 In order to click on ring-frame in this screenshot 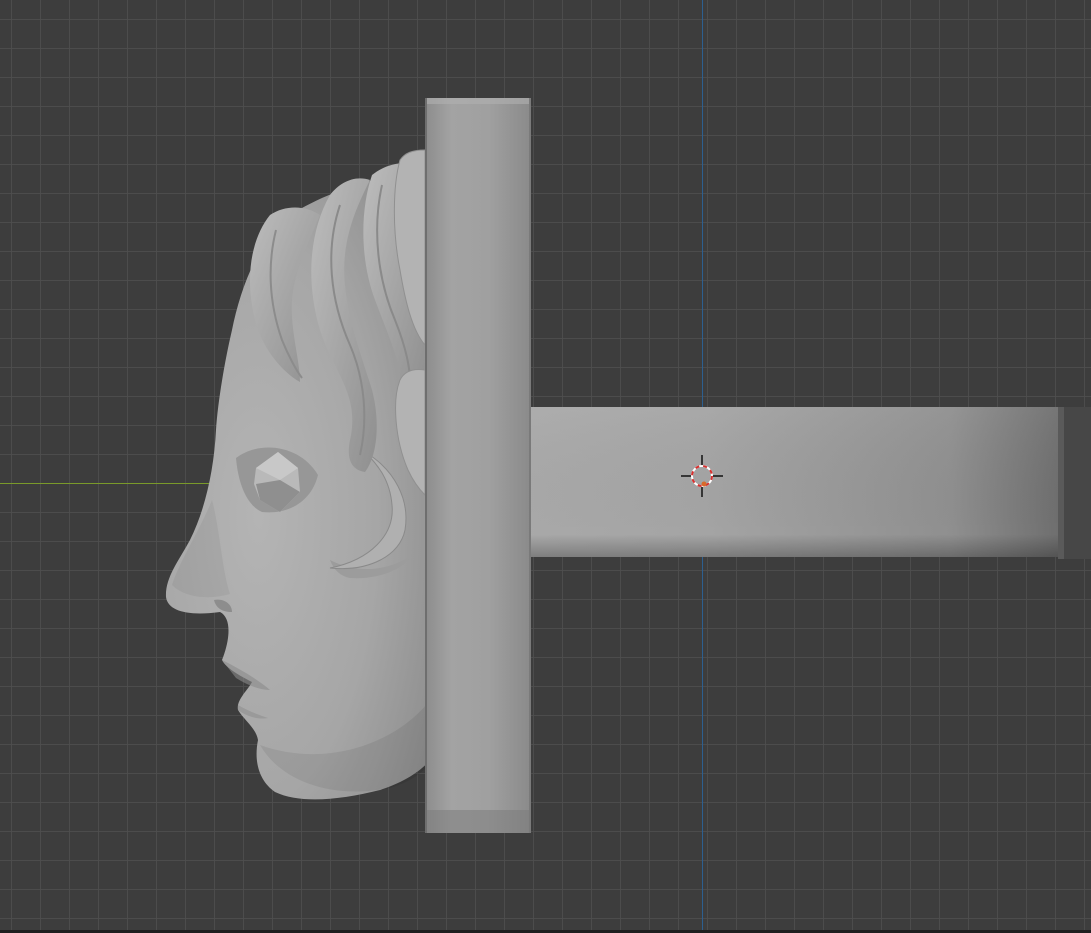, I will do `click(478, 465)`.